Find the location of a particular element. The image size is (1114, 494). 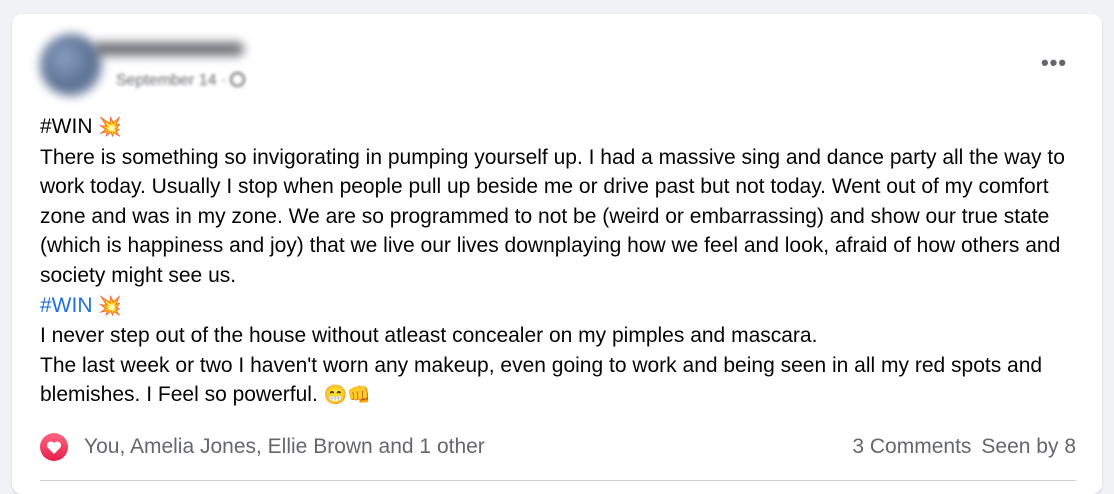

post-stats: 3 Comments Seen by 8 is located at coordinates (964, 447).